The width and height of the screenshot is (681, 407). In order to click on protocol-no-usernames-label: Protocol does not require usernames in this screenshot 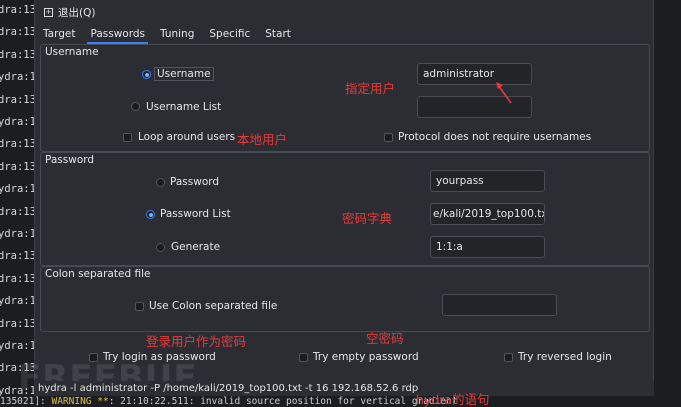, I will do `click(495, 137)`.